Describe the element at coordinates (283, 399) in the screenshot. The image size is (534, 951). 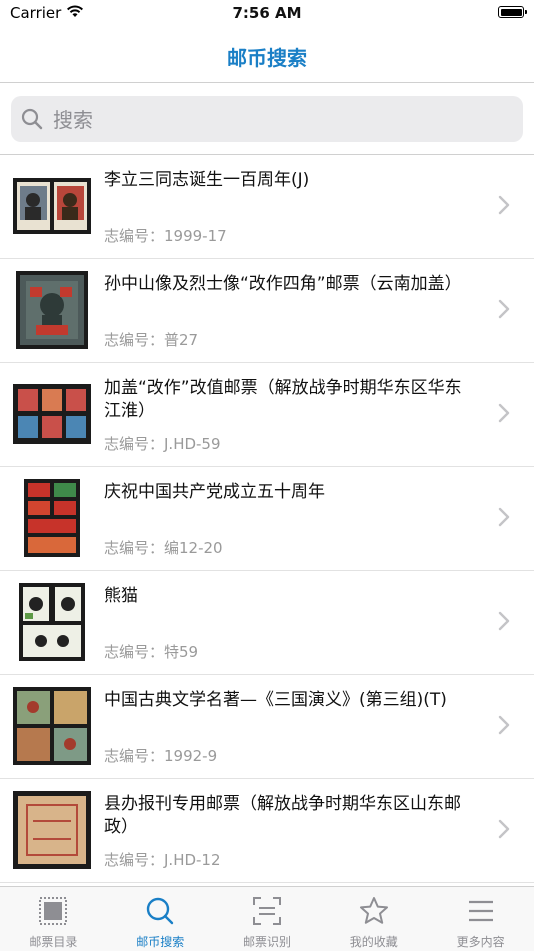
I see `item-title: 加盖“改作”改值邮票（解放战争时期华东区华东江淮）` at that location.